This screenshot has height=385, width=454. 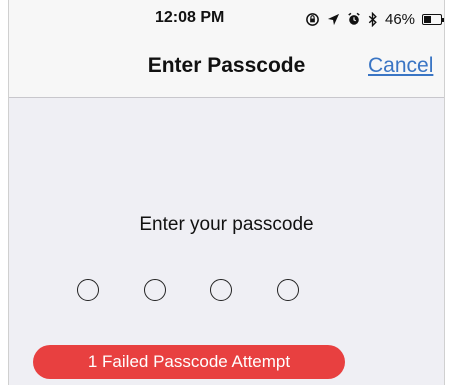 I want to click on status-bar: 12:08 PM 46%, so click(x=226, y=20).